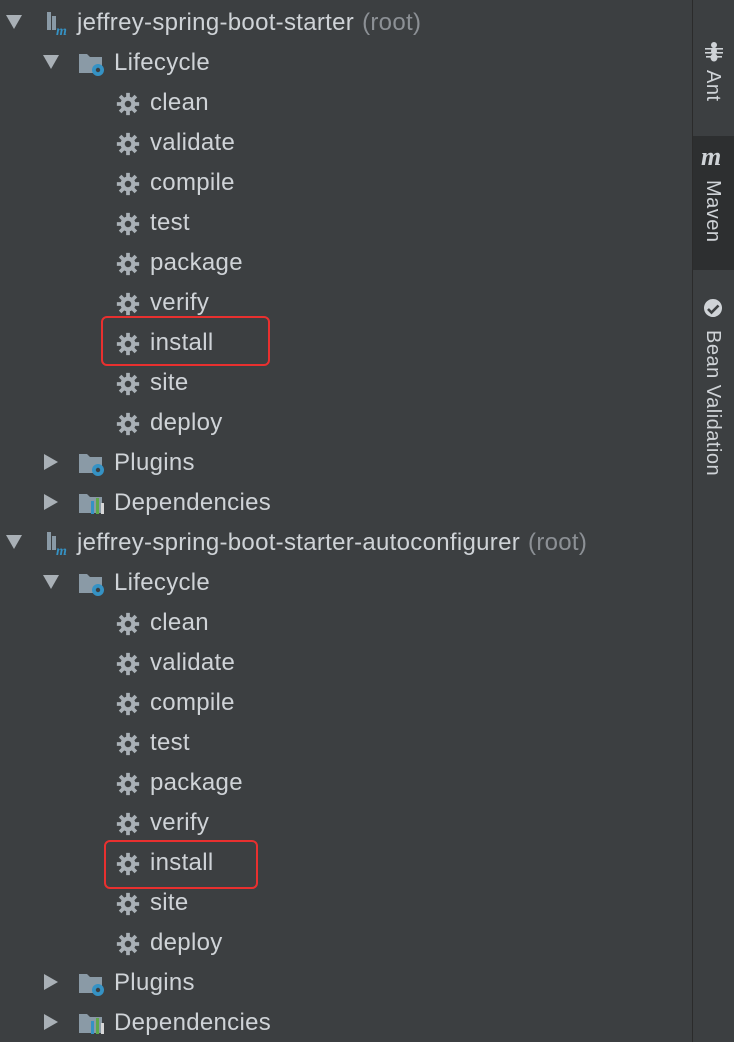 The width and height of the screenshot is (734, 1042). I want to click on lifecycle-goal-verify: verify, so click(346, 823).